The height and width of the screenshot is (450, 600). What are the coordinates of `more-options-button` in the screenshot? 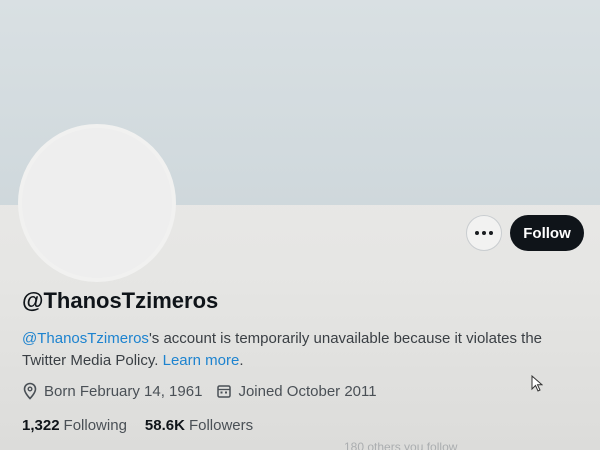 It's located at (484, 233).